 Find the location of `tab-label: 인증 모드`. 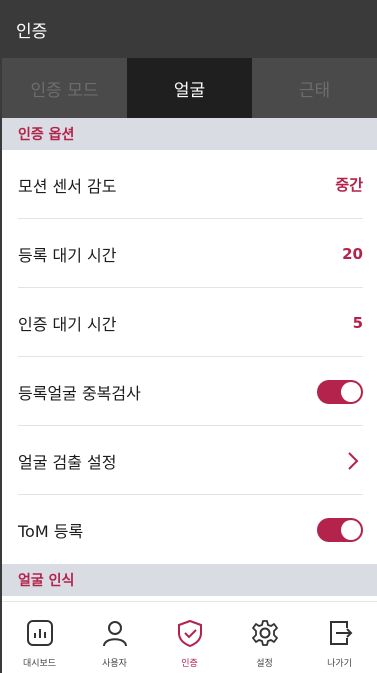

tab-label: 인증 모드 is located at coordinates (64, 90).